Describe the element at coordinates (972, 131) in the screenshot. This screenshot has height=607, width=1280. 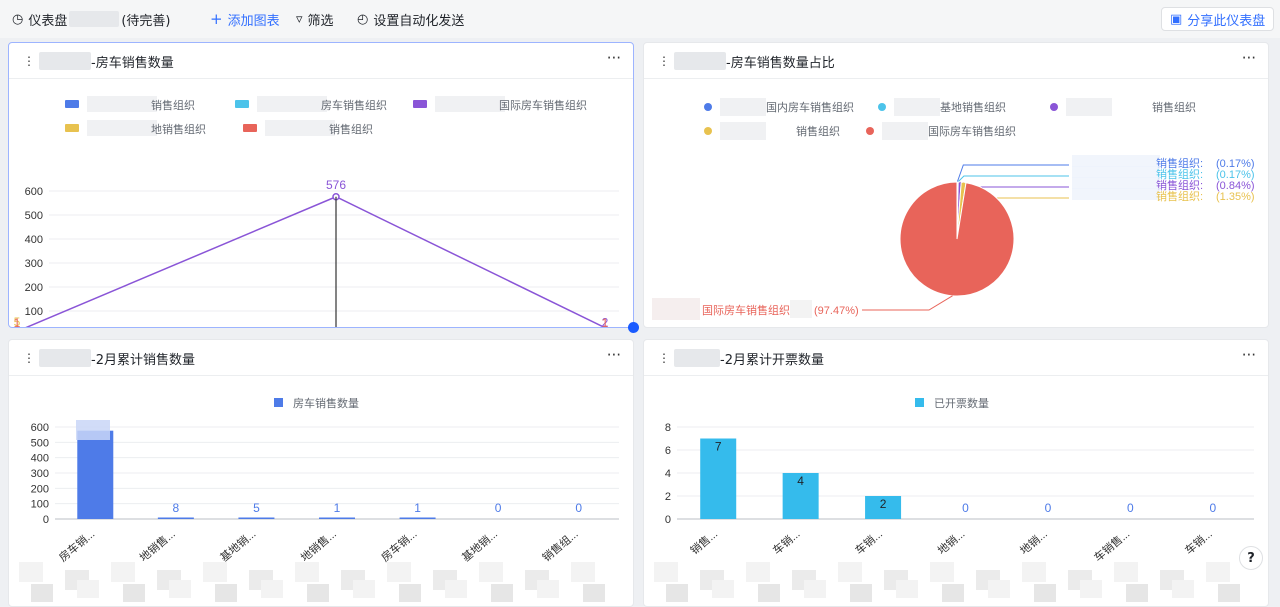
I see `legend-label: 国际房车销售组织` at that location.